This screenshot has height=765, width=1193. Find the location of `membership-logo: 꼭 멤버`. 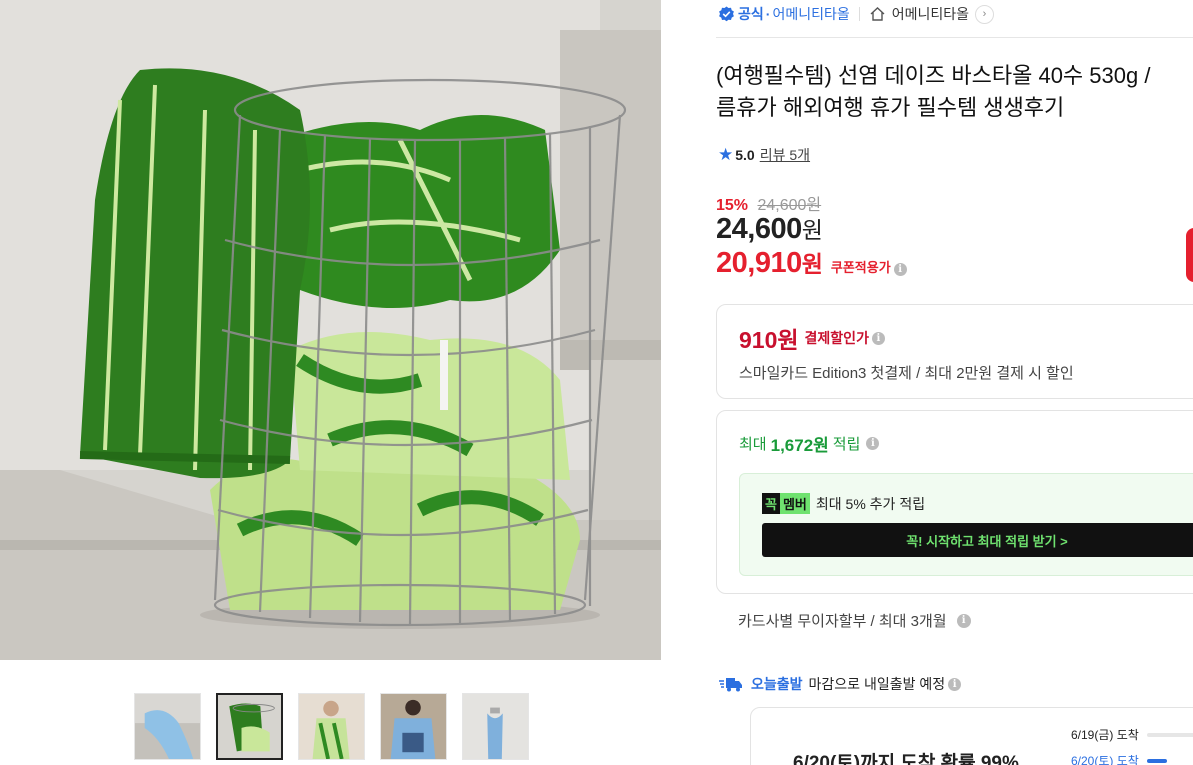

membership-logo: 꼭 멤버 is located at coordinates (786, 503).